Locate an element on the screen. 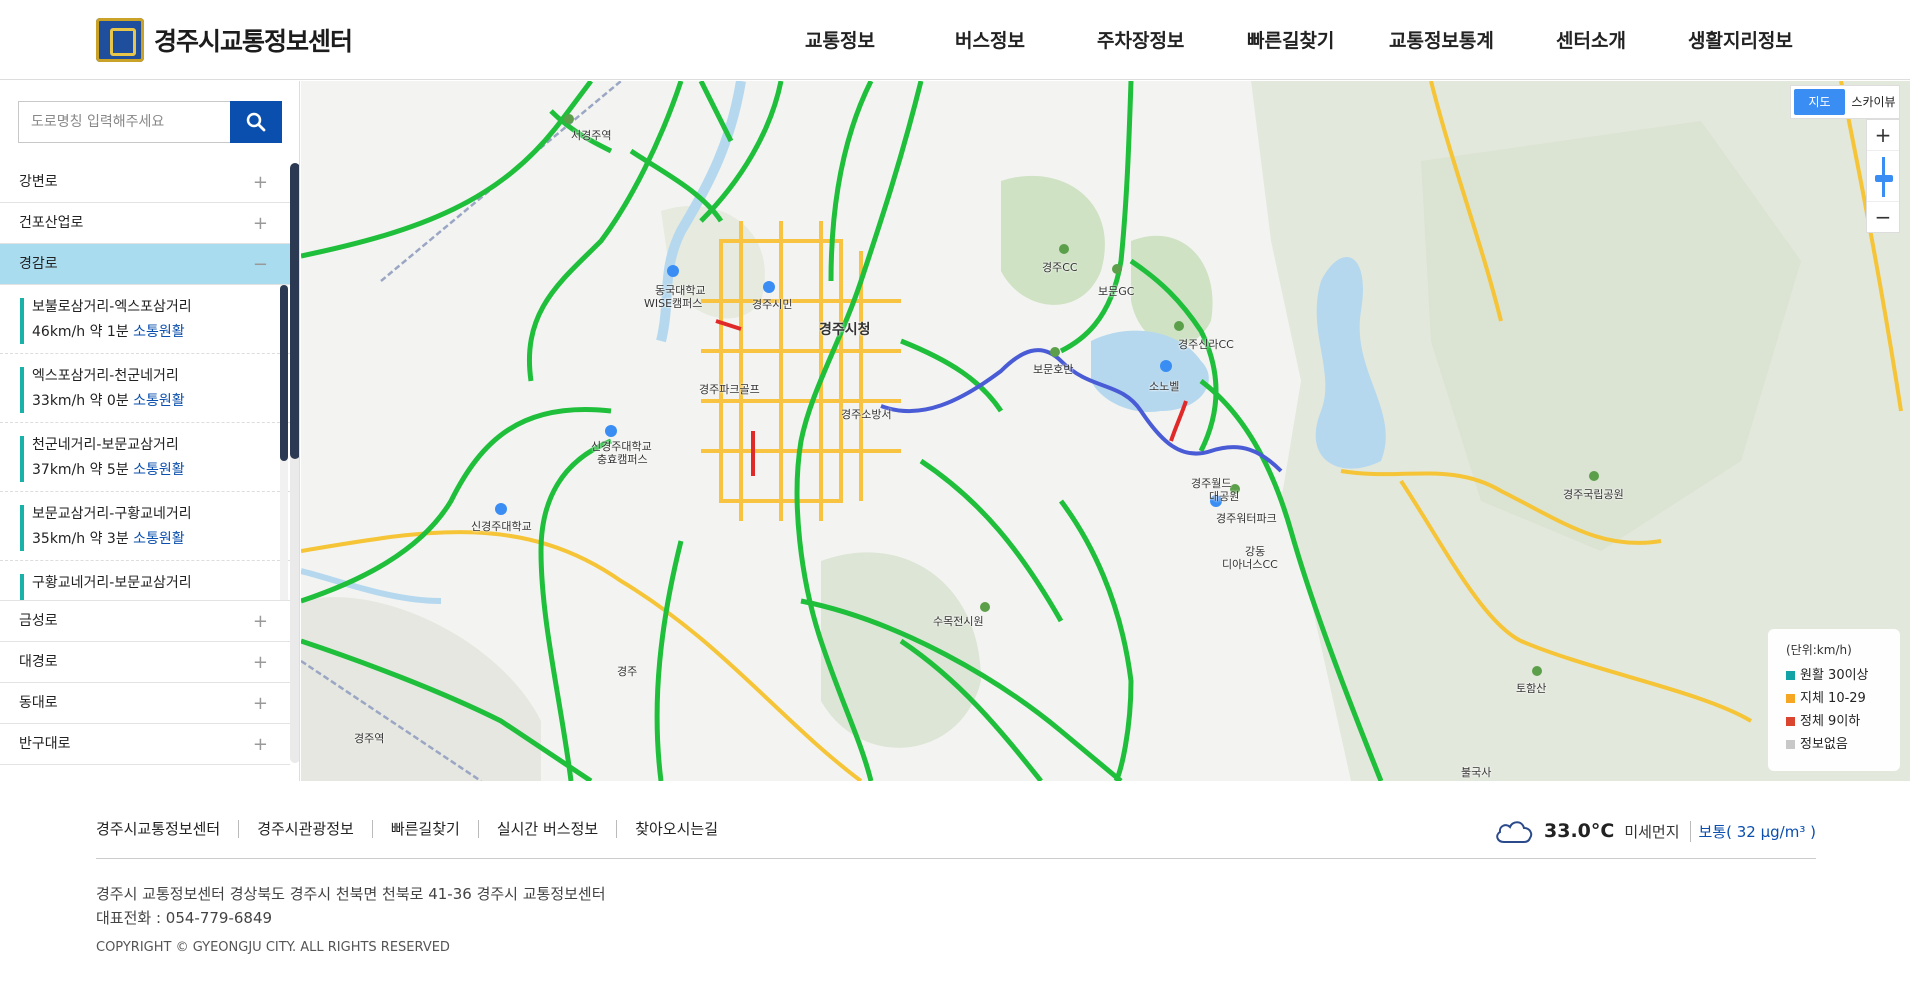  zoom-slider-handle is located at coordinates (1884, 178).